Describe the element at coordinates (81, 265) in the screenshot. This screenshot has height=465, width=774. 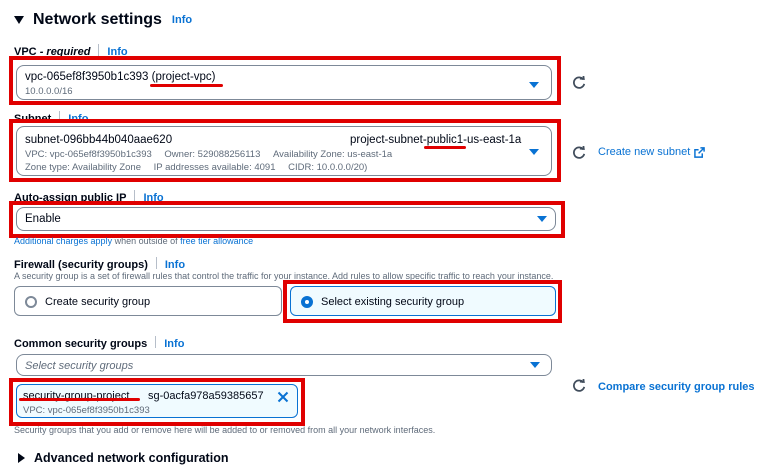
I see `firewall-label-text: Firewall (security groups)` at that location.